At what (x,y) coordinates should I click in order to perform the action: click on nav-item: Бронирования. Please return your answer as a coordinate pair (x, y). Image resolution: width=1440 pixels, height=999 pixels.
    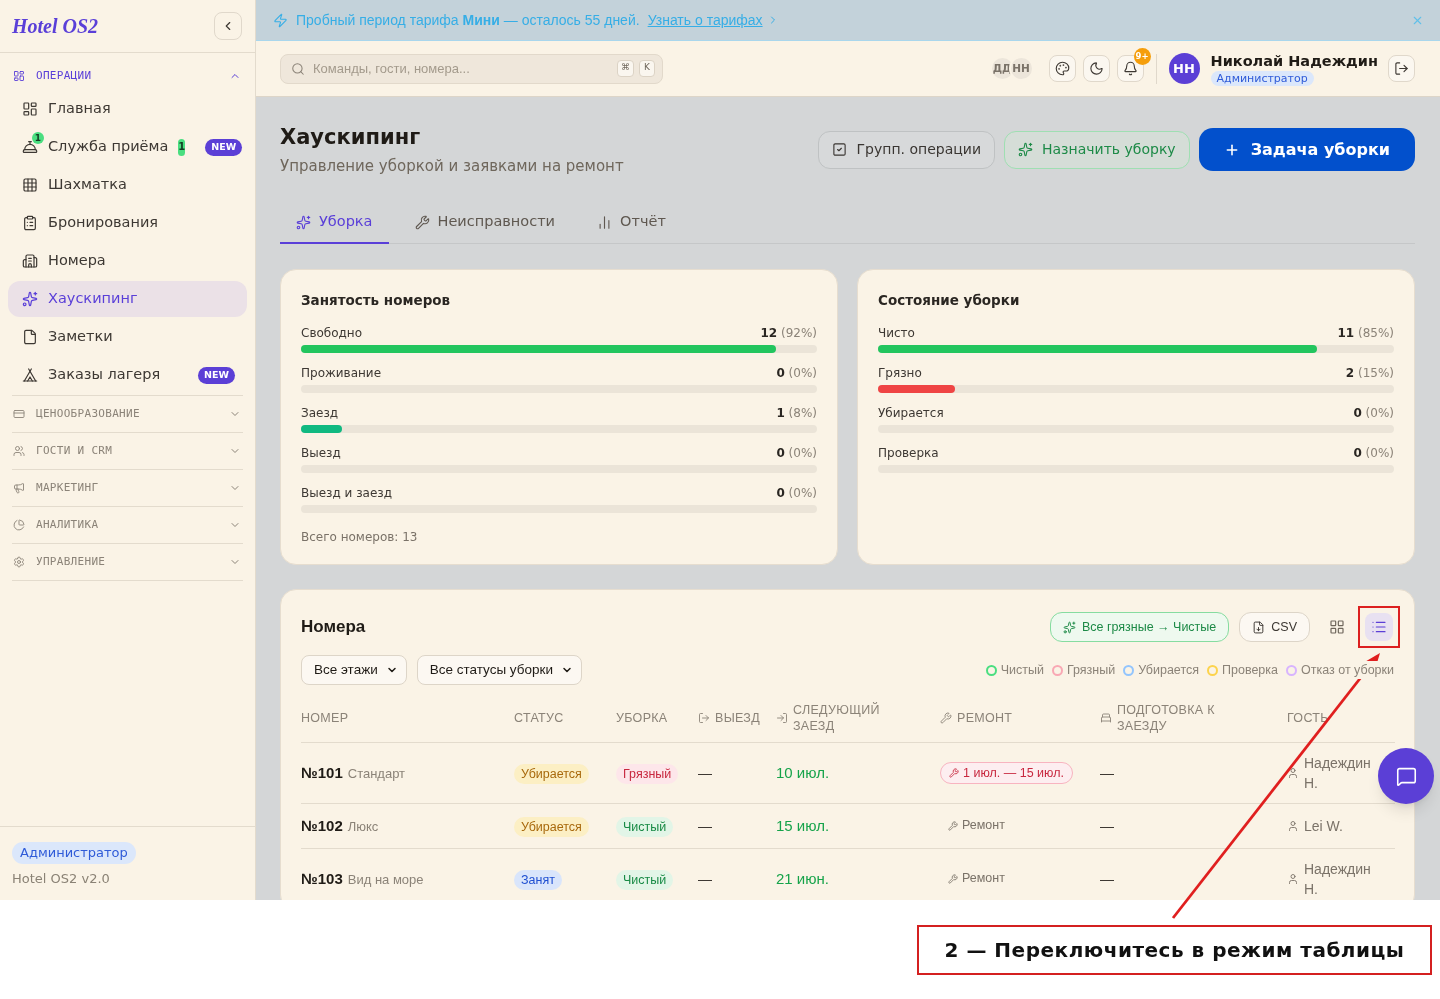
    Looking at the image, I should click on (127, 223).